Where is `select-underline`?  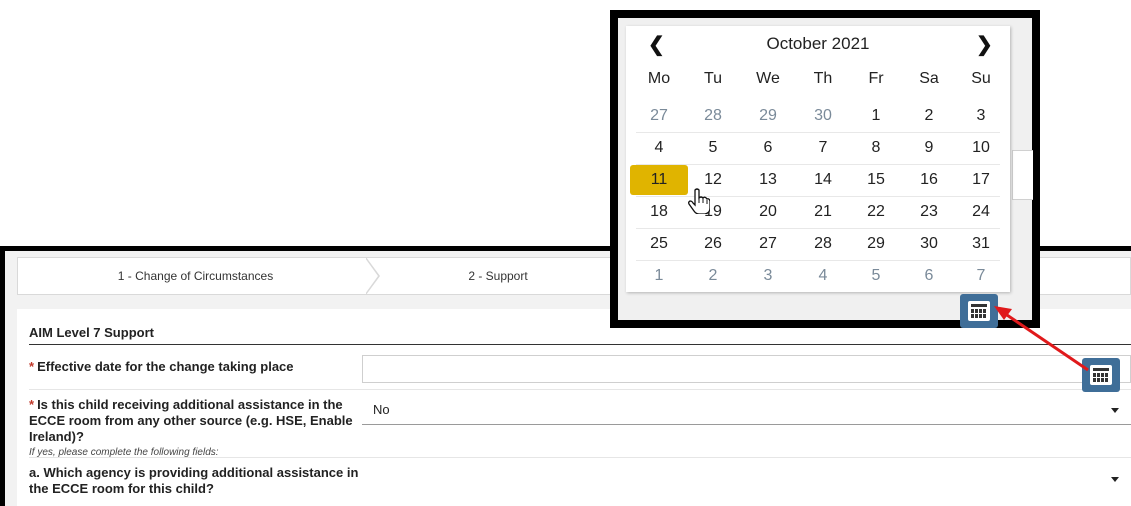
select-underline is located at coordinates (746, 424).